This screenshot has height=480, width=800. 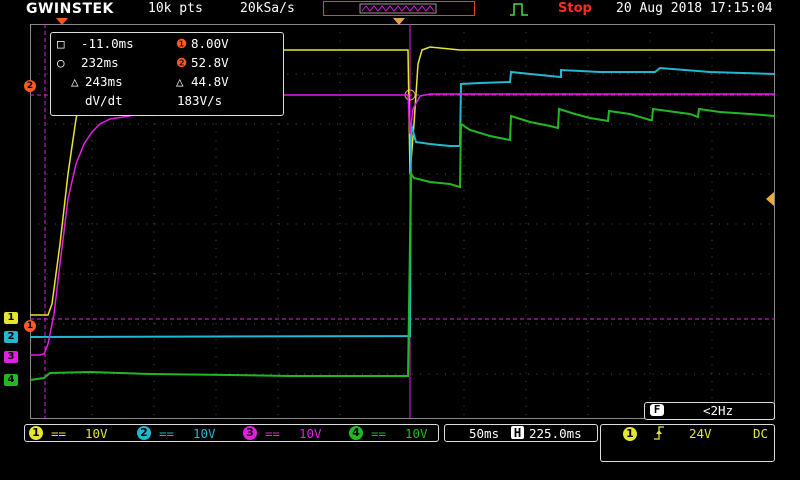 I want to click on ch2-badge: 2, so click(x=144, y=433).